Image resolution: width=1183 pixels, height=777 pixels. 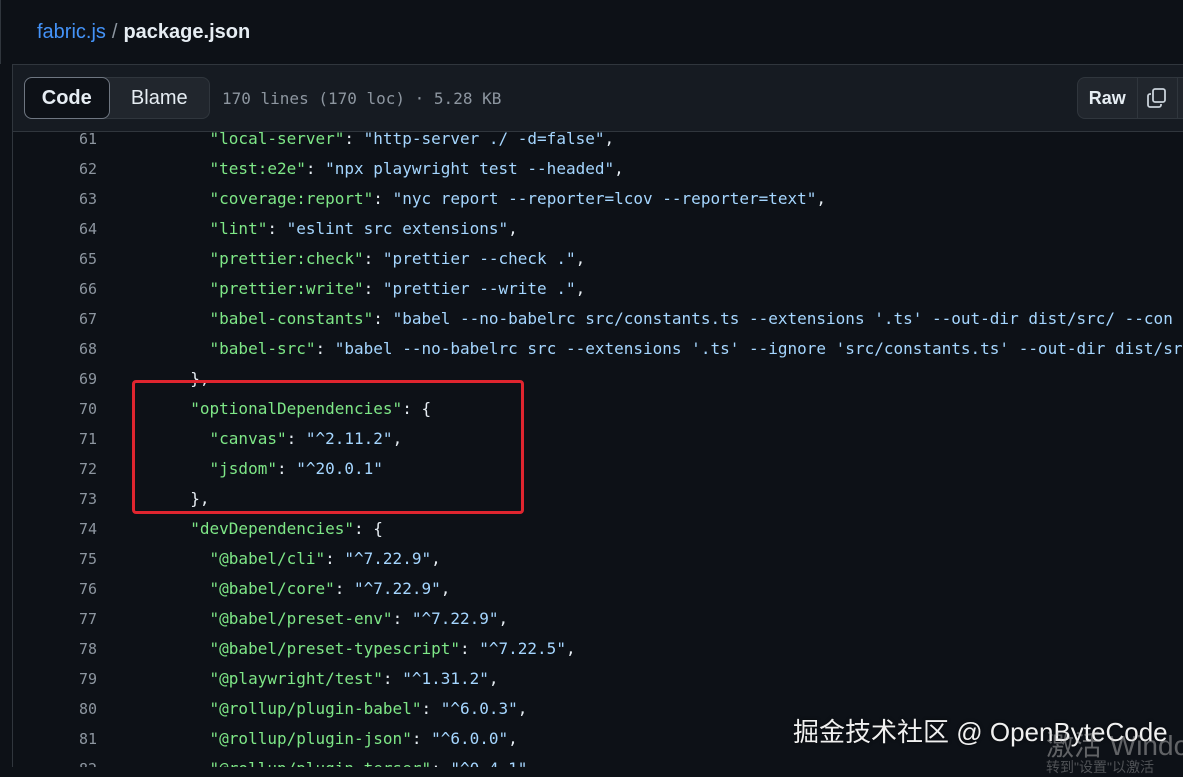 What do you see at coordinates (67, 98) in the screenshot?
I see `code-tab: Code` at bounding box center [67, 98].